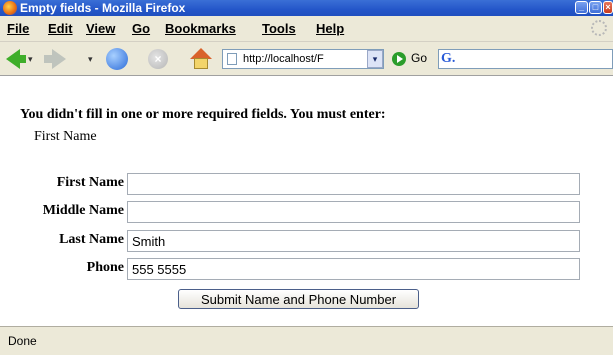 This screenshot has height=355, width=613. I want to click on page-icon, so click(232, 59).